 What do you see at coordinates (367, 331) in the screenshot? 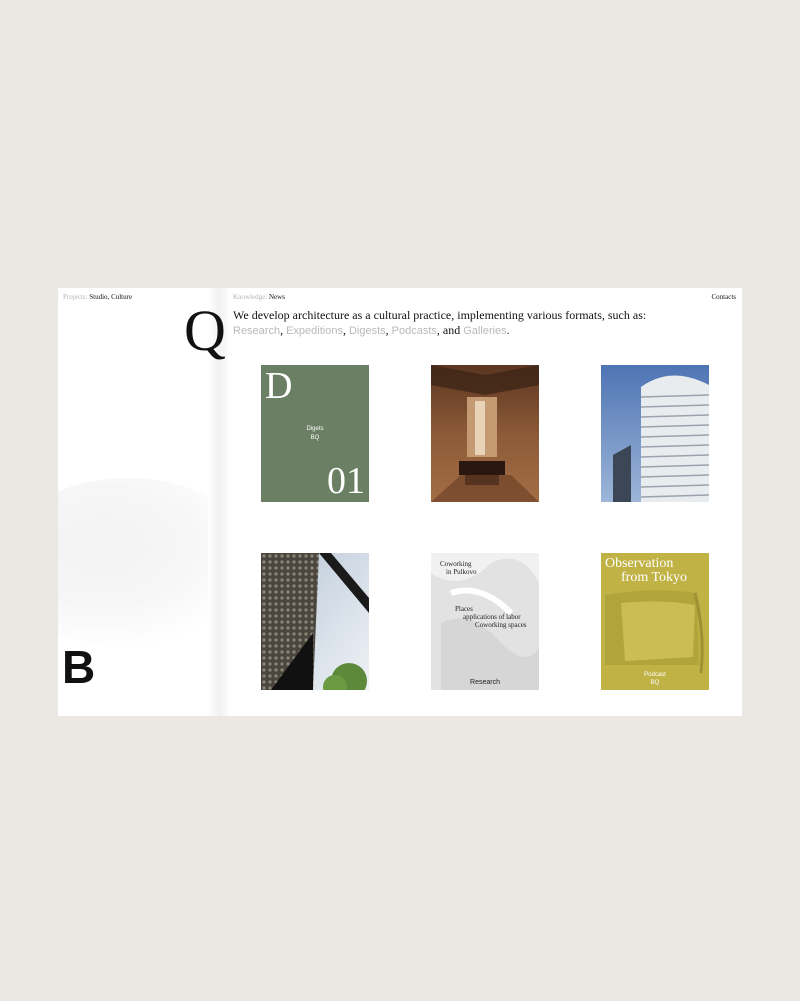
I see `format-link-digests: Digests` at bounding box center [367, 331].